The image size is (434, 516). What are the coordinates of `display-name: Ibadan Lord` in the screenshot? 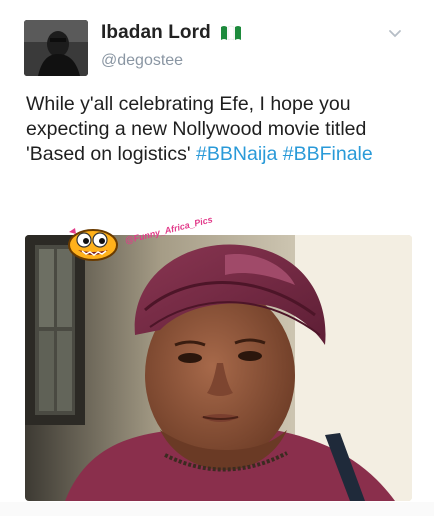 It's located at (171, 33).